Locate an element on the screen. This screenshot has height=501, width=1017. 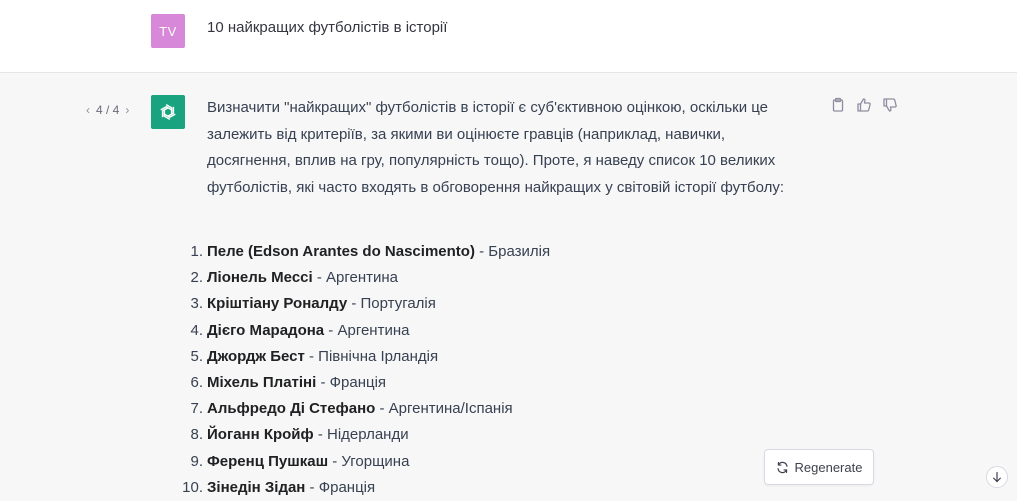
refresh-icon is located at coordinates (782, 467).